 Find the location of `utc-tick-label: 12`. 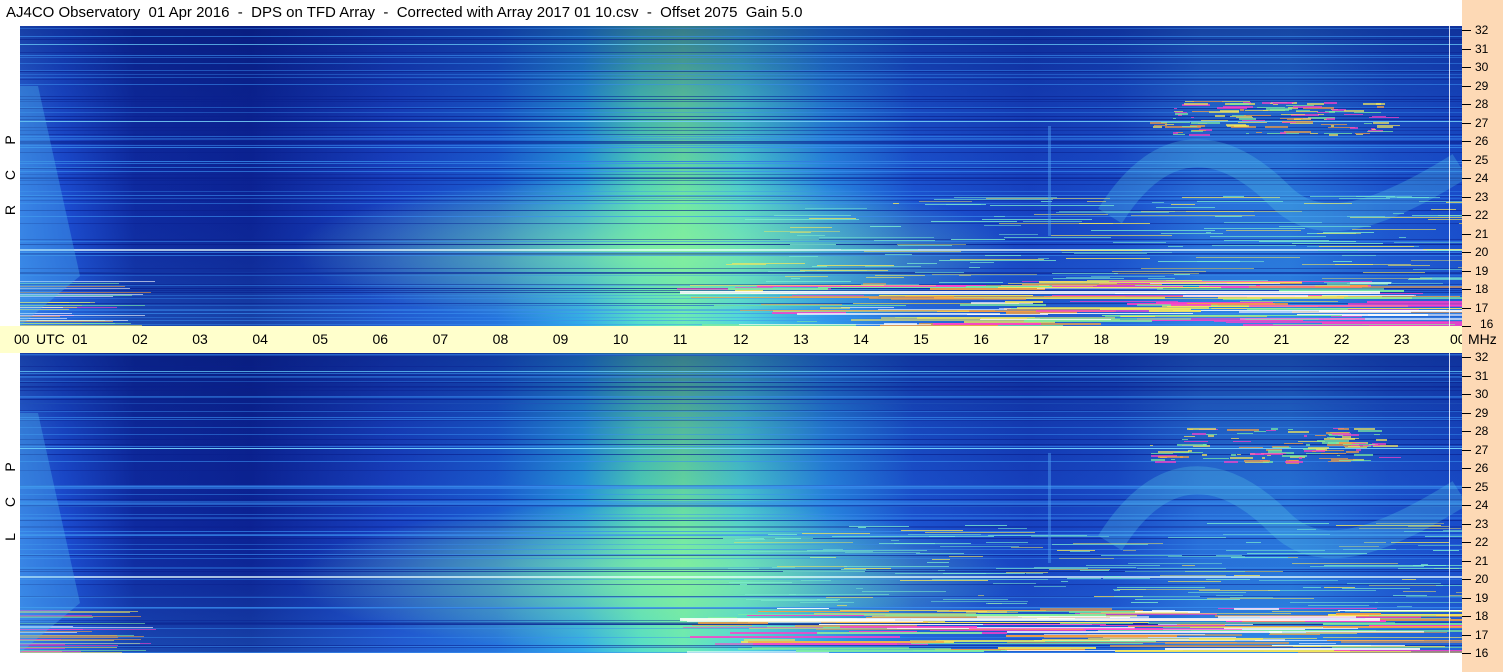

utc-tick-label: 12 is located at coordinates (741, 339).